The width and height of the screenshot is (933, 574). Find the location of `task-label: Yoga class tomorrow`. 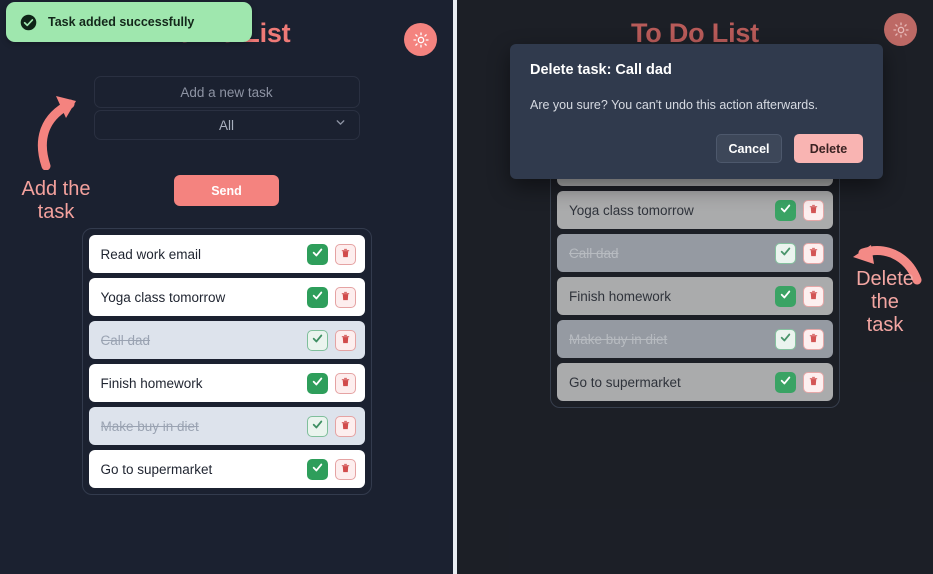

task-label: Yoga class tomorrow is located at coordinates (163, 297).